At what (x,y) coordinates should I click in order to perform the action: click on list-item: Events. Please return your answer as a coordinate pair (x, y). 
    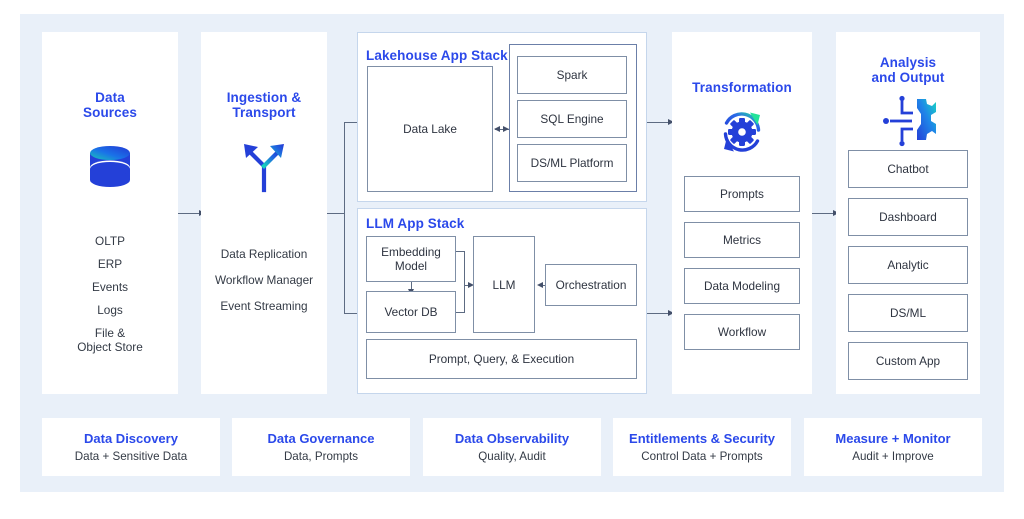
    Looking at the image, I should click on (110, 287).